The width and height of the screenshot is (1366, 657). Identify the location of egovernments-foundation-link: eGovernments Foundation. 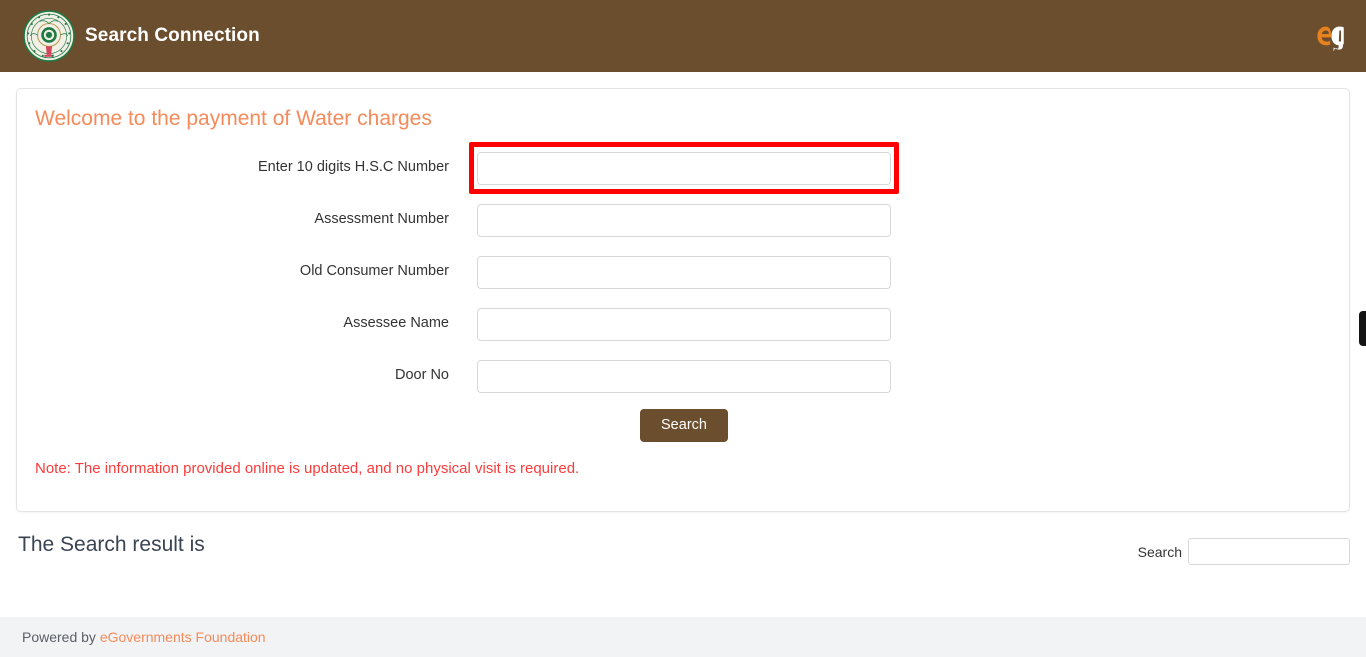
(183, 637).